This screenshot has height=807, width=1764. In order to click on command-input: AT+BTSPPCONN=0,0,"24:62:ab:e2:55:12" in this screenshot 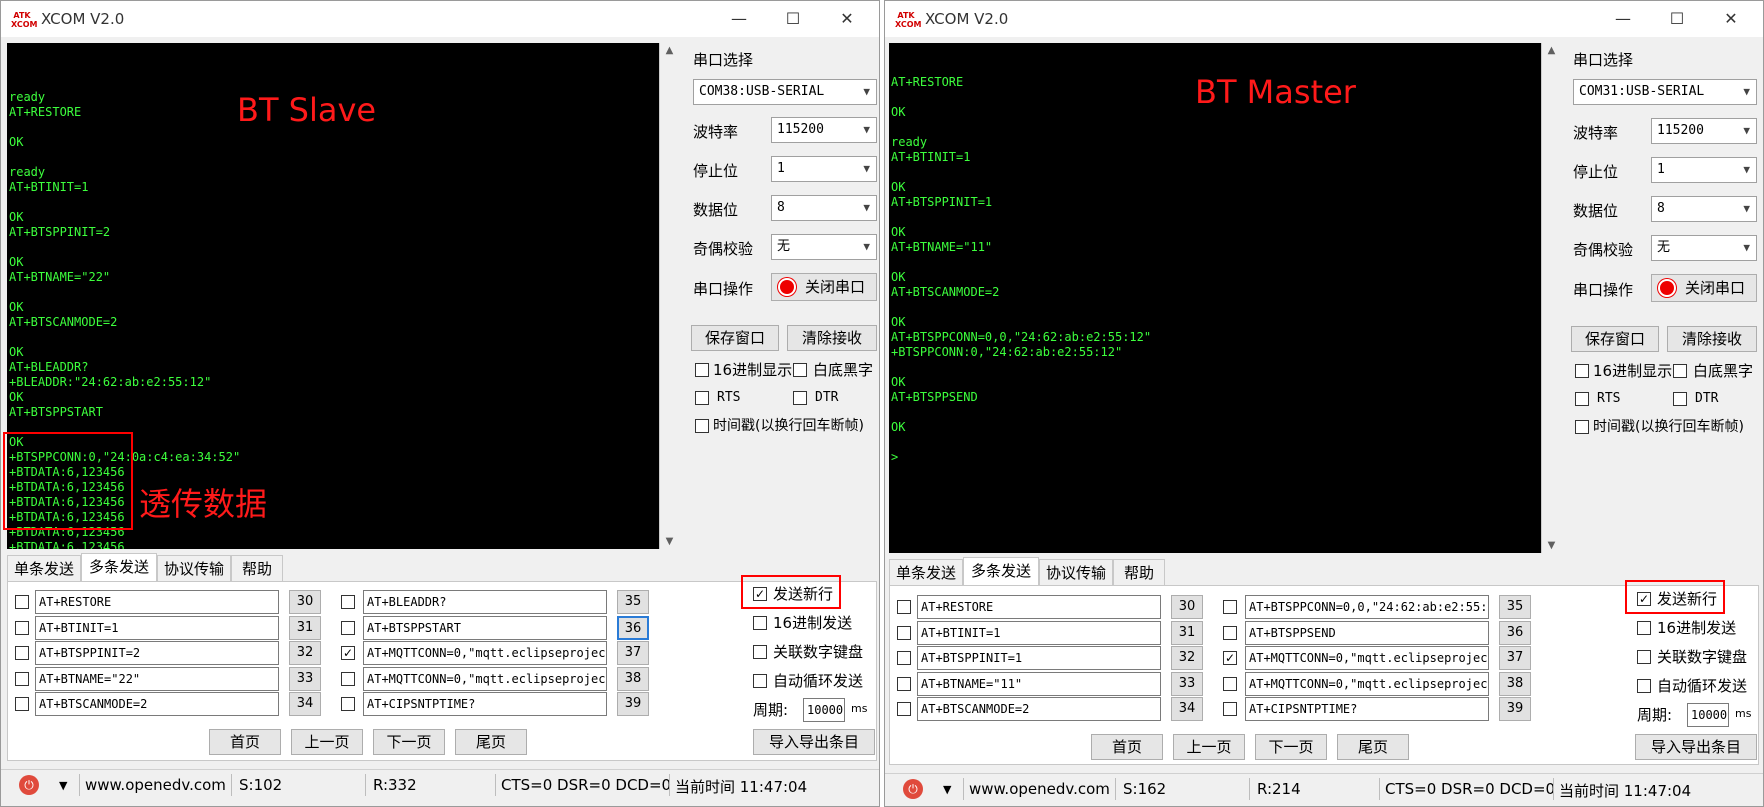, I will do `click(1367, 607)`.